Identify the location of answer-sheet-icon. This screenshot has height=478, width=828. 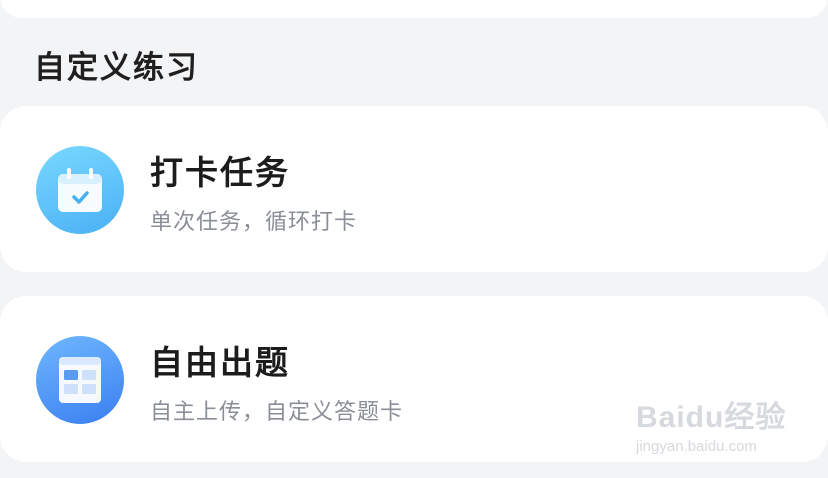
(80, 380).